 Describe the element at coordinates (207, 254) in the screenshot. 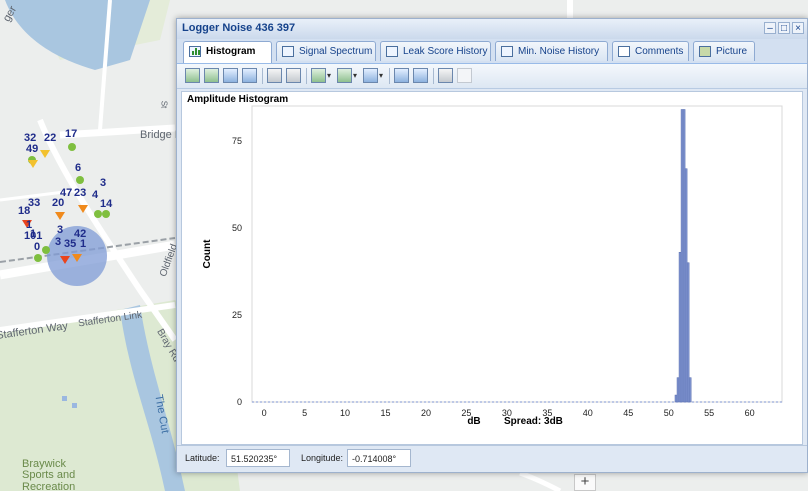

I see `y-axis-label: Count` at that location.